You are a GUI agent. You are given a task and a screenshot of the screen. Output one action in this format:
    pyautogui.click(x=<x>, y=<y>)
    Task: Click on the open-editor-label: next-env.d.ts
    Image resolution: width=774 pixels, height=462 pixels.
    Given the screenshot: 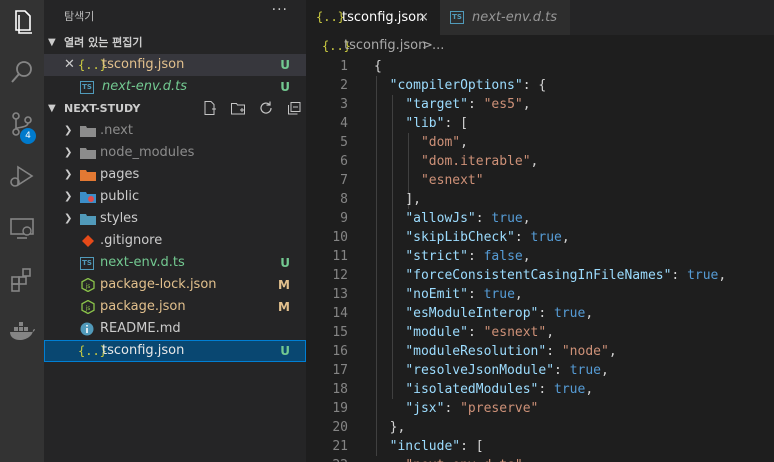 What is the action you would take?
    pyautogui.click(x=144, y=86)
    